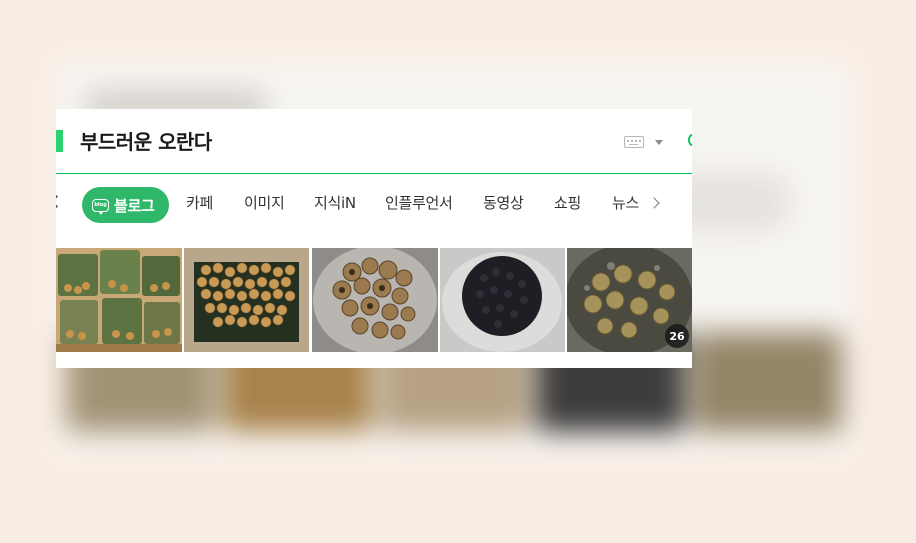 This screenshot has height=543, width=916. Describe the element at coordinates (199, 202) in the screenshot. I see `tab-cafe: 카페` at that location.